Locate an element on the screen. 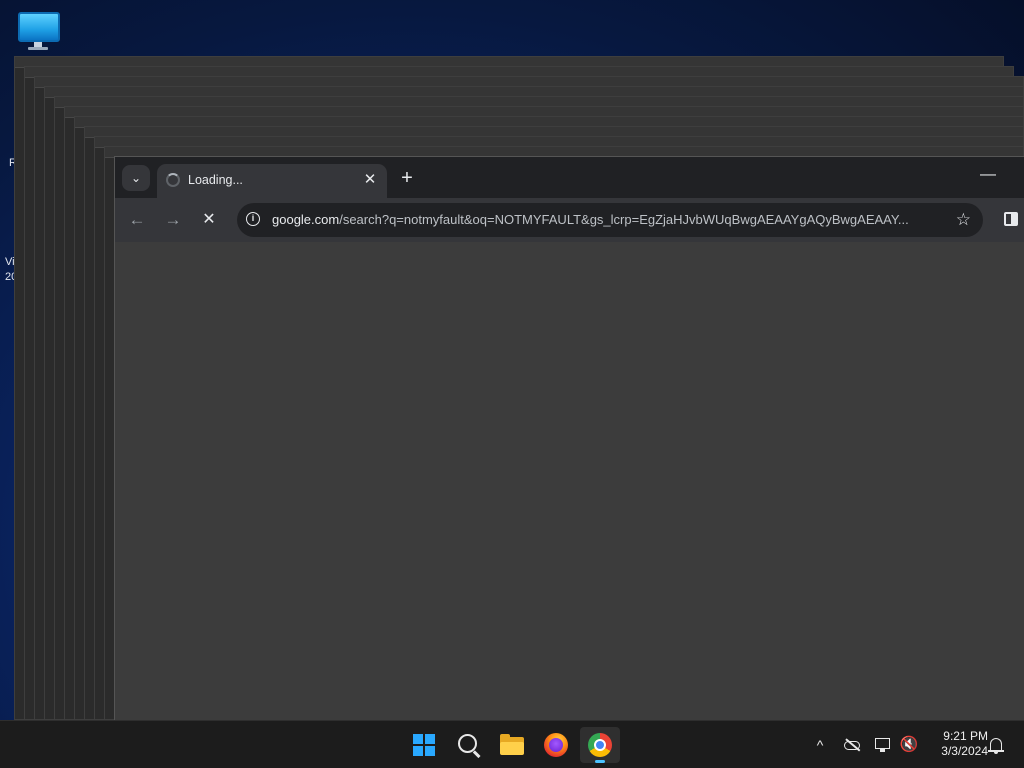 The image size is (1024, 768). tab-close-icon: ✕ is located at coordinates (370, 180).